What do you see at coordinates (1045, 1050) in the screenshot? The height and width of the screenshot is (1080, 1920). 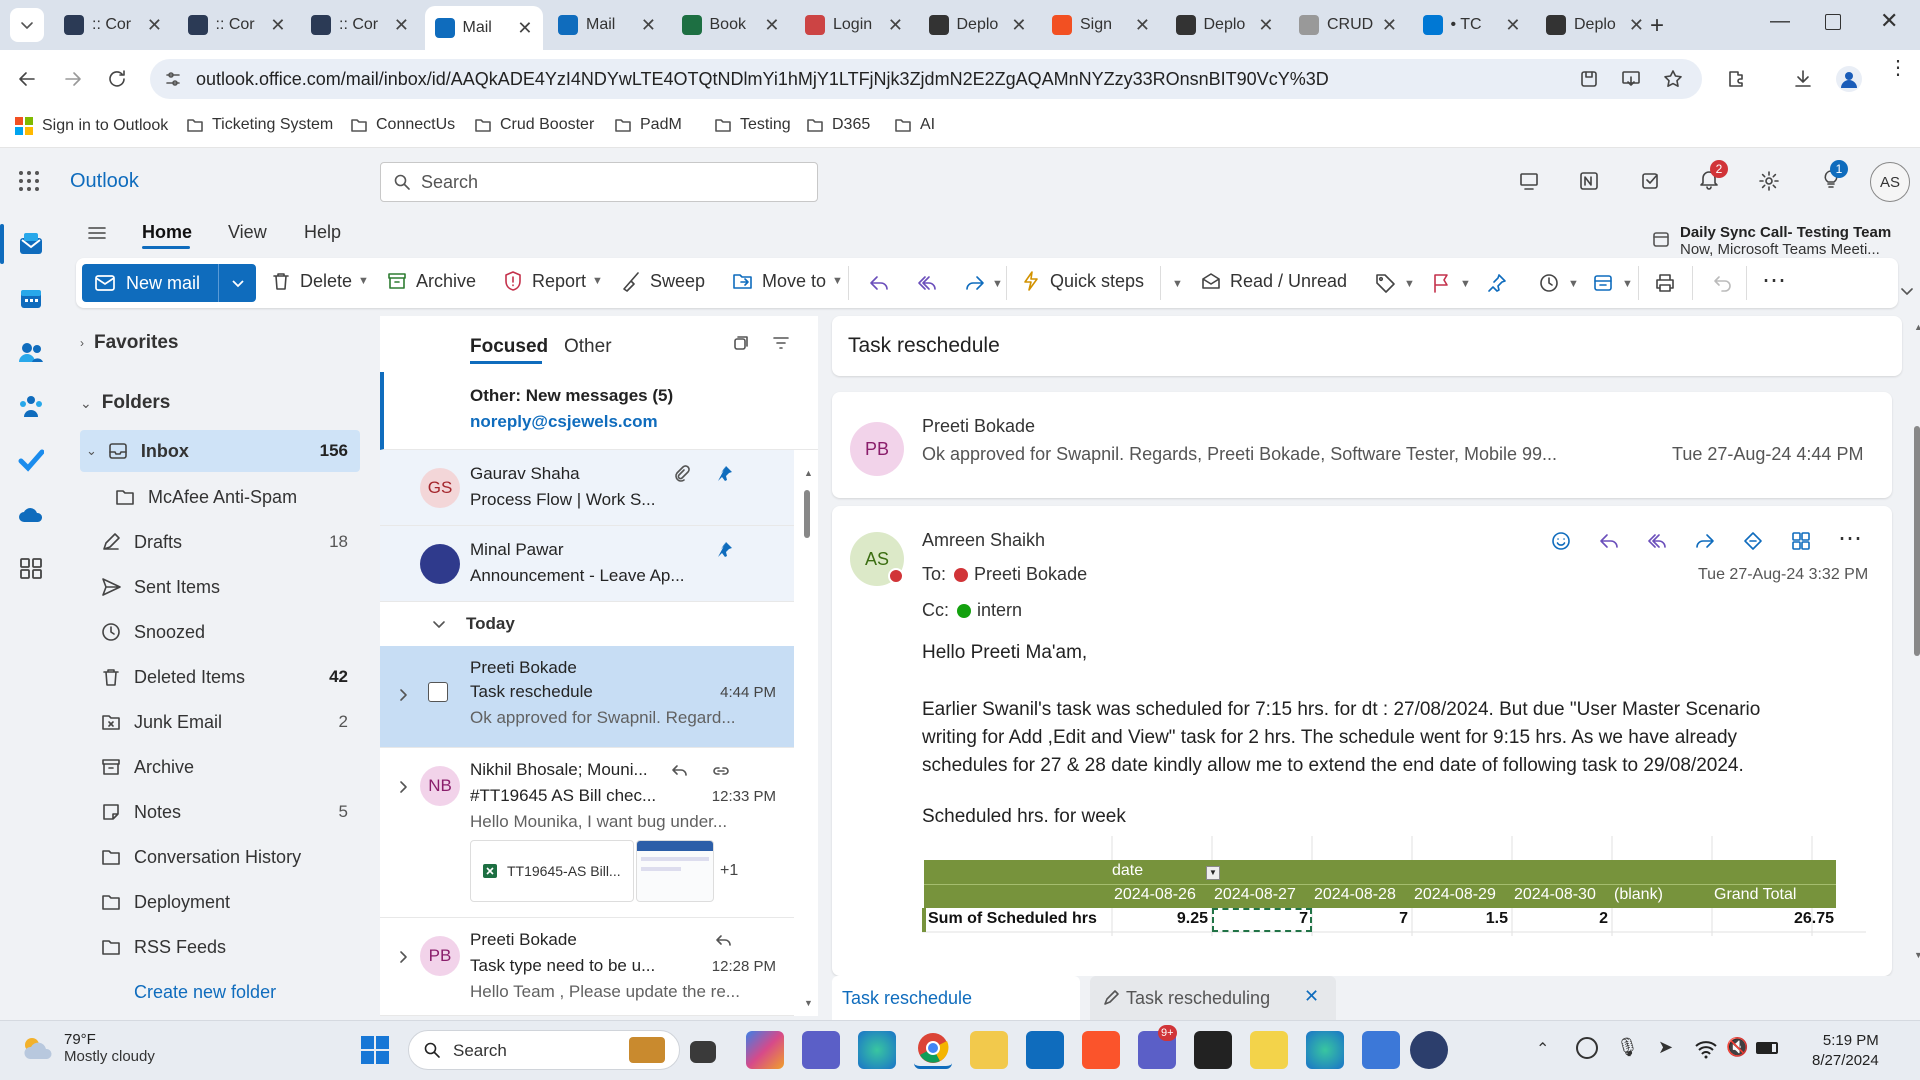 I see `outlook-icon` at bounding box center [1045, 1050].